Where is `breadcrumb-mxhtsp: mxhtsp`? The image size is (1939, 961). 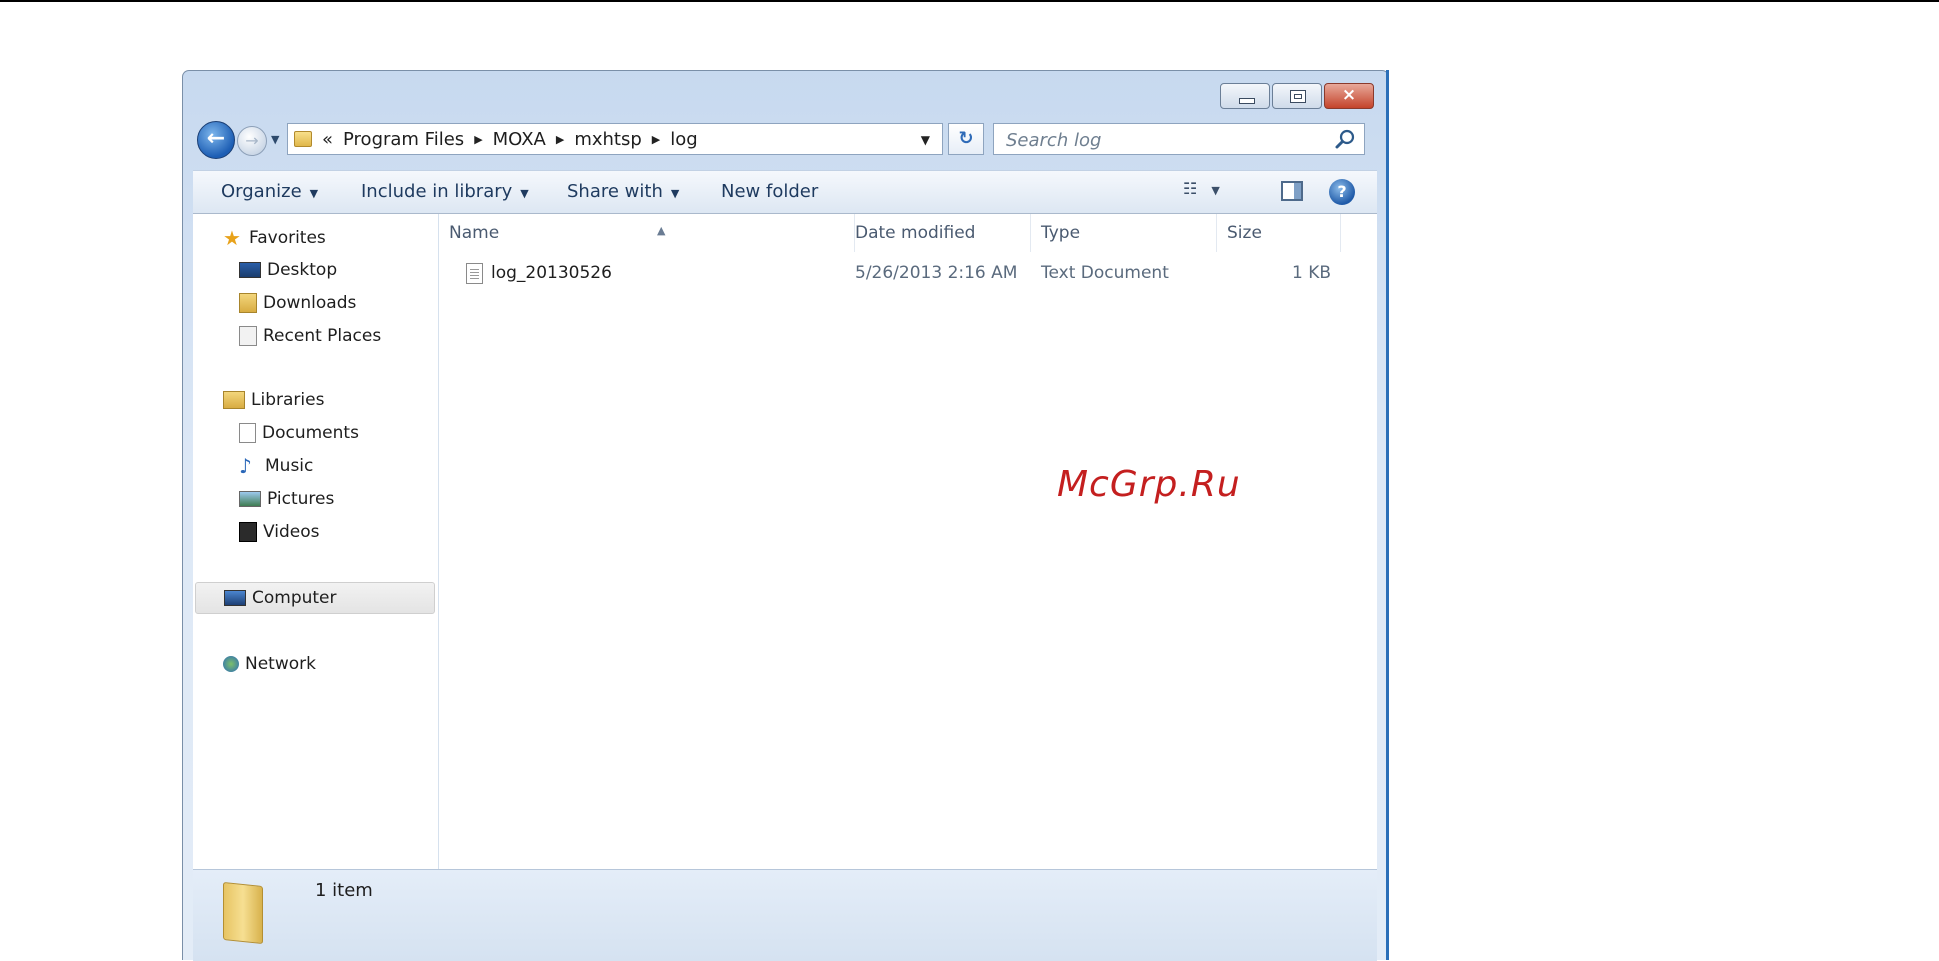 breadcrumb-mxhtsp: mxhtsp is located at coordinates (607, 139).